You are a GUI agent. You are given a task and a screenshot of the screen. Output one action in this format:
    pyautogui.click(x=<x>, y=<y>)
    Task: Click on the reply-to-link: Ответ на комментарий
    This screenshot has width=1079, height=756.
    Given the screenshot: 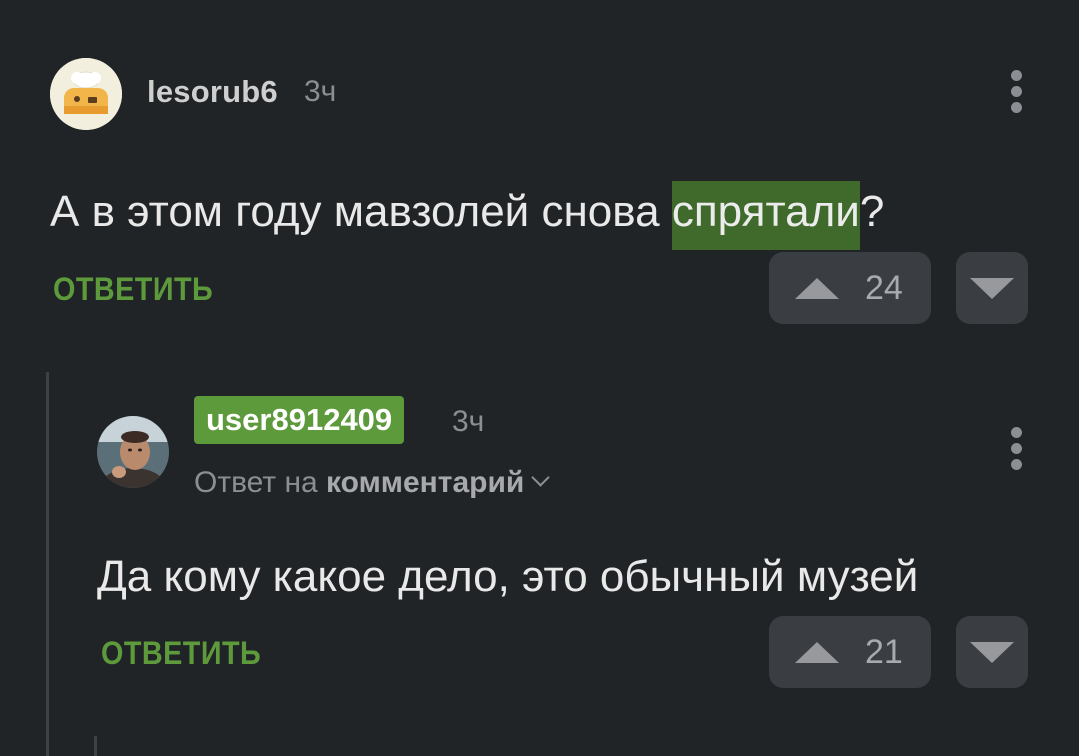 What is the action you would take?
    pyautogui.click(x=372, y=483)
    